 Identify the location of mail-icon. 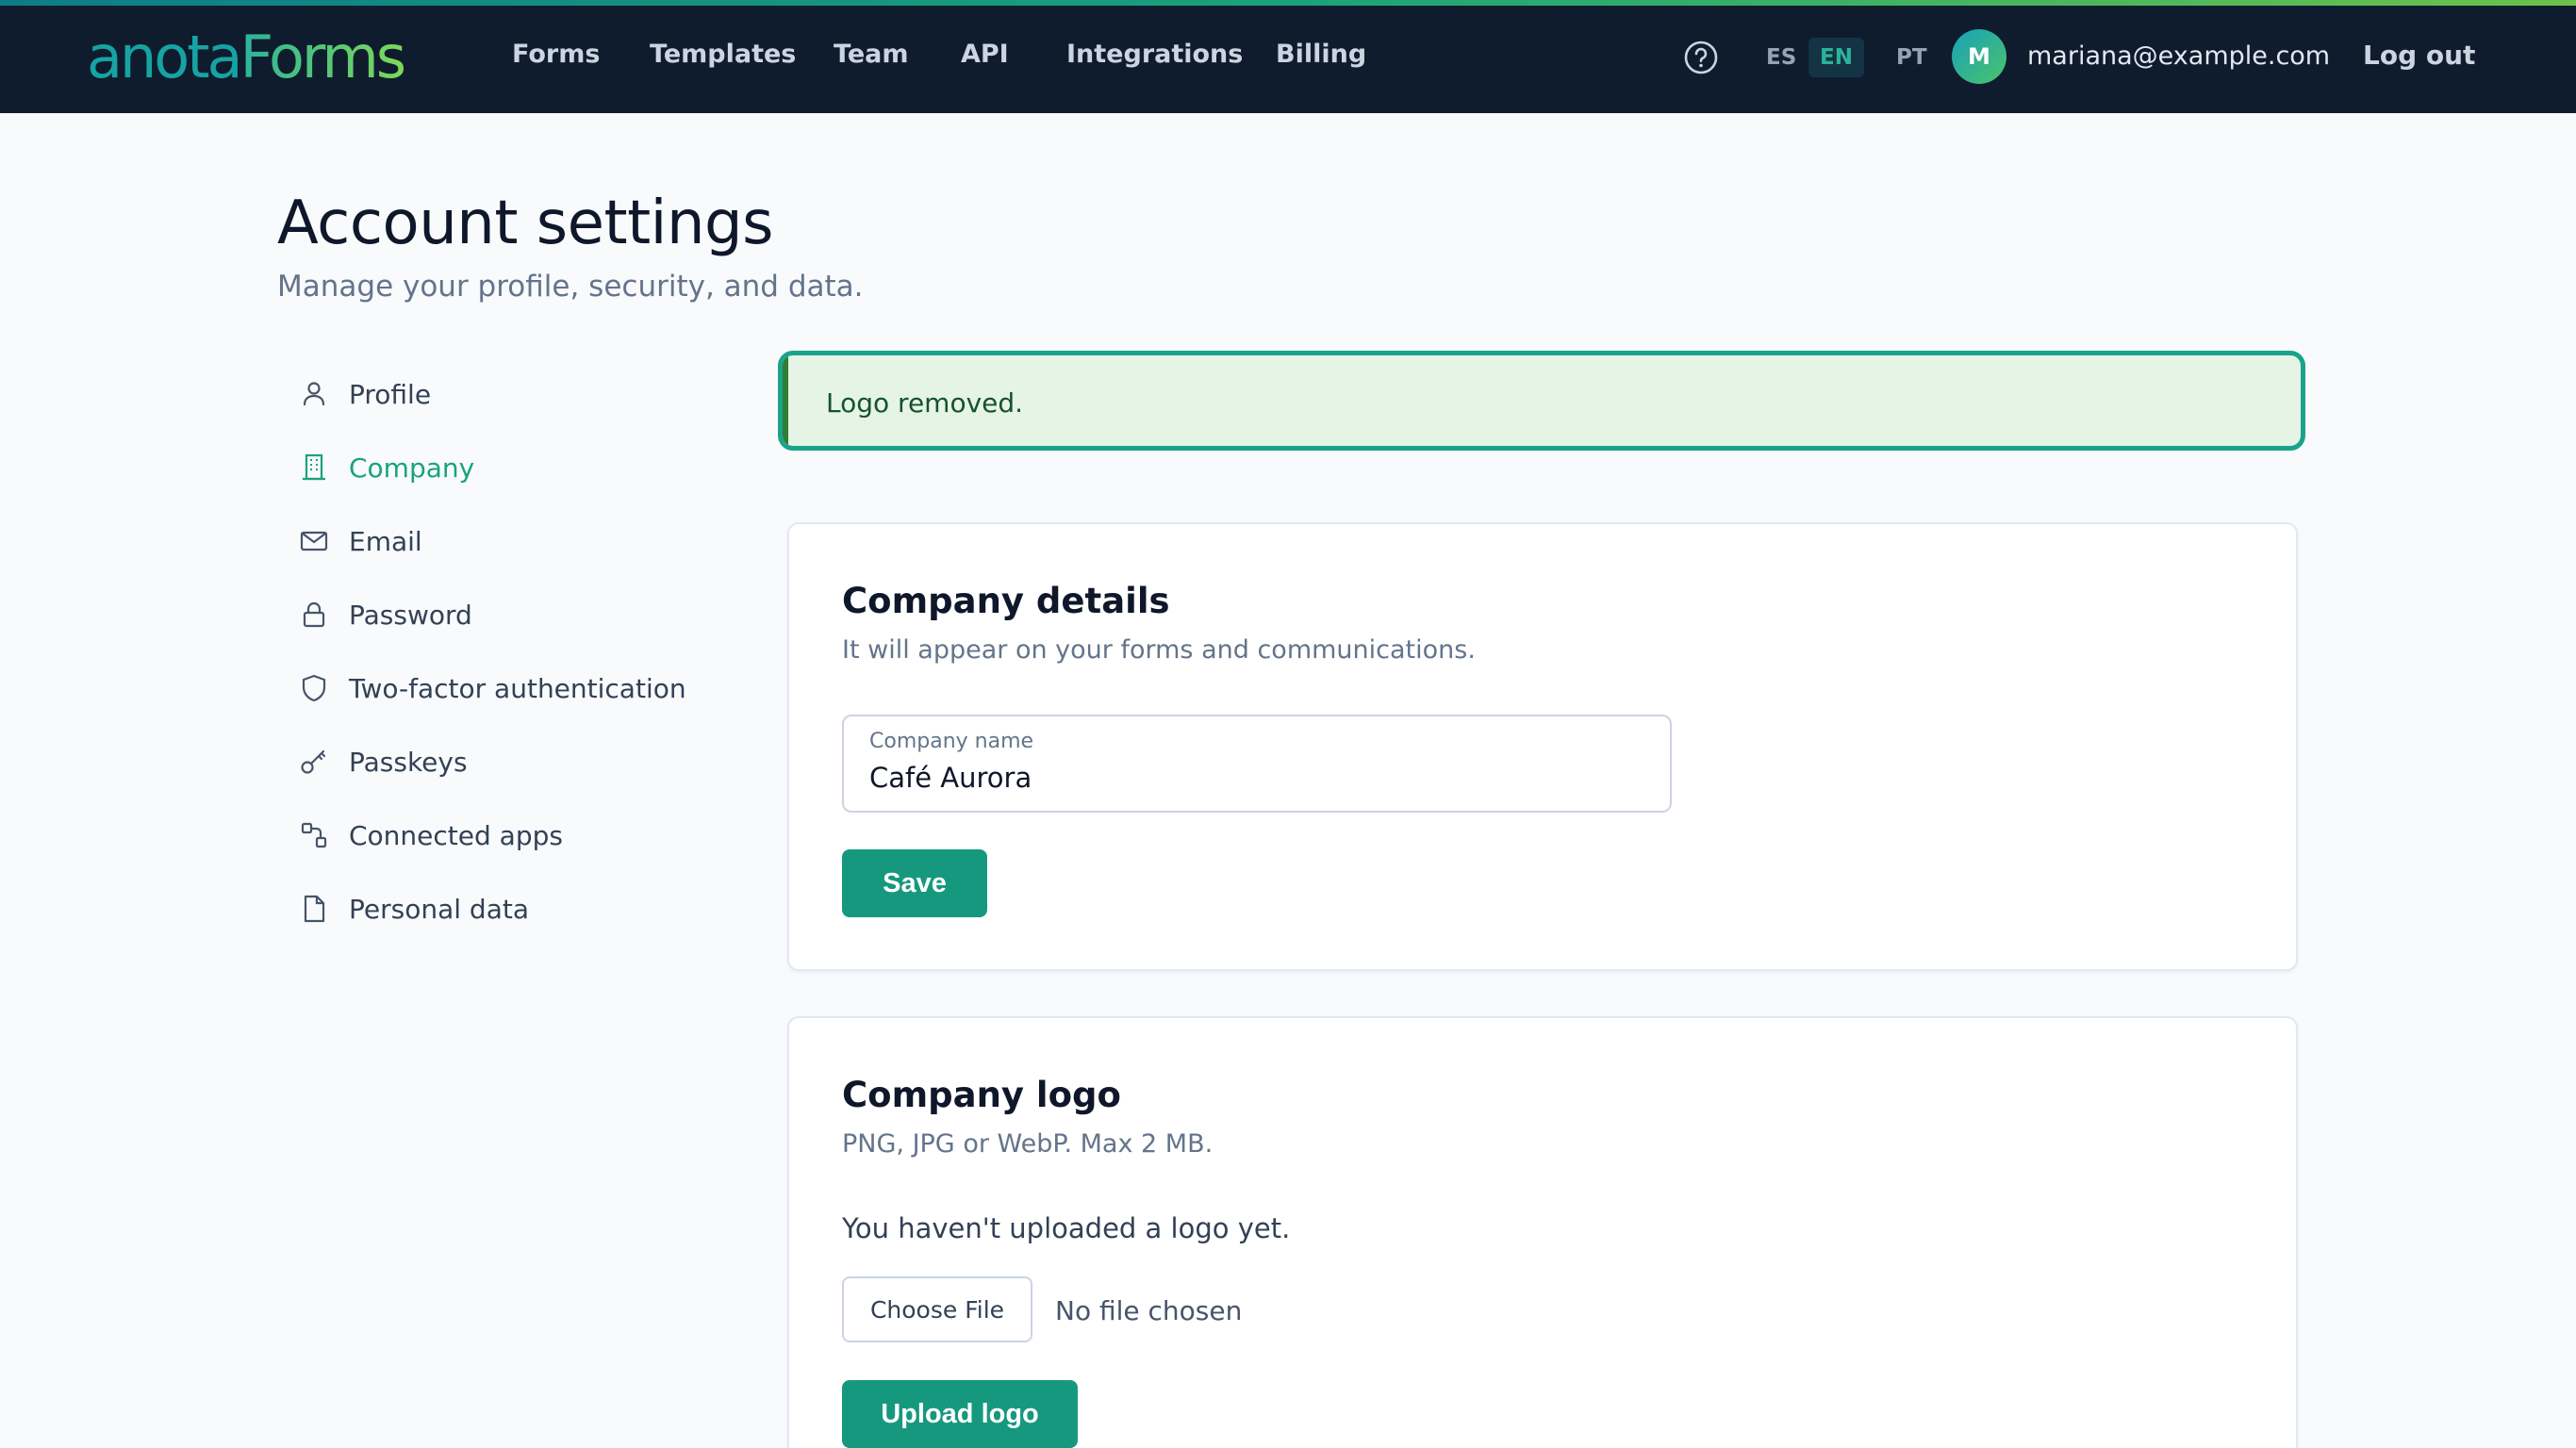
(314, 541).